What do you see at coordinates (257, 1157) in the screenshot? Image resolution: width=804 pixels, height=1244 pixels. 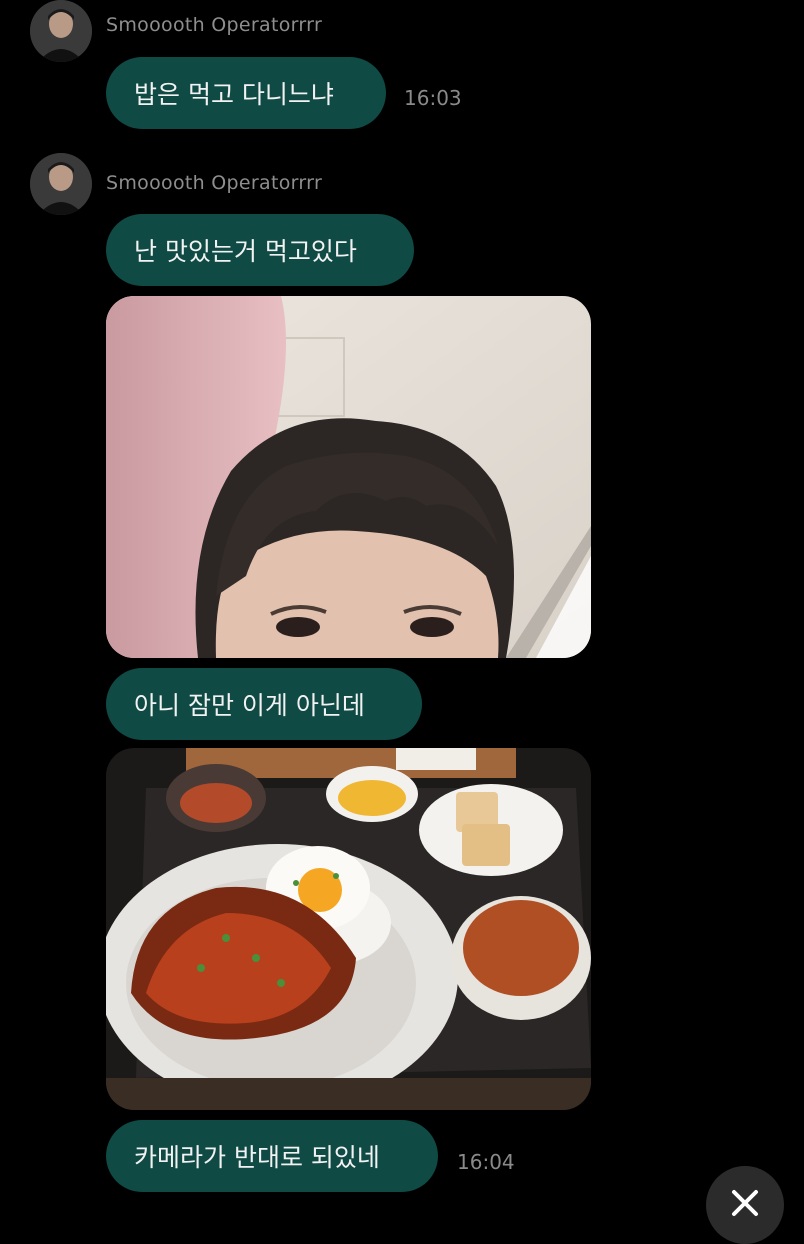 I see `message-text: 카메라가 반대로 되있네` at bounding box center [257, 1157].